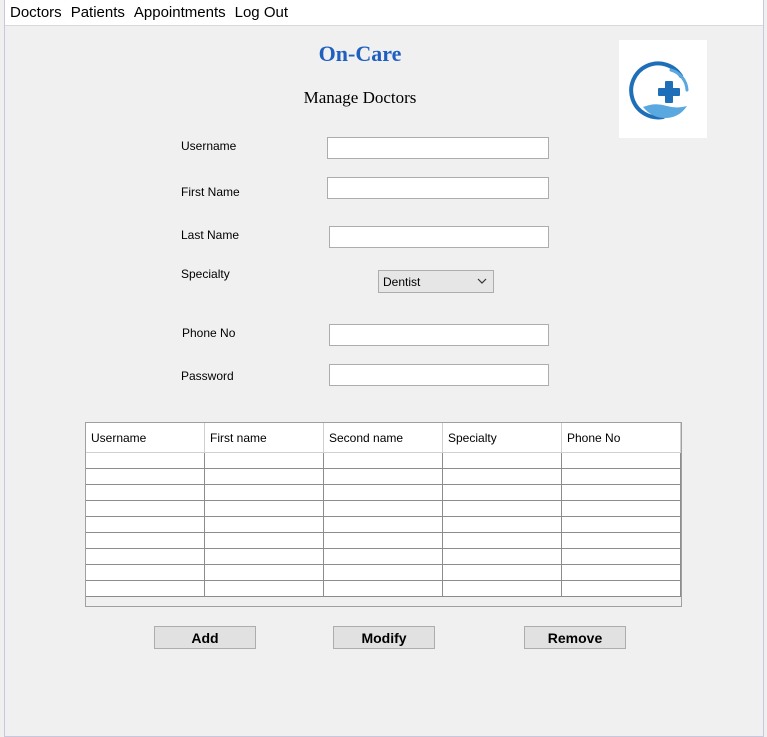 This screenshot has height=737, width=767. I want to click on modify-button: Modify, so click(384, 637).